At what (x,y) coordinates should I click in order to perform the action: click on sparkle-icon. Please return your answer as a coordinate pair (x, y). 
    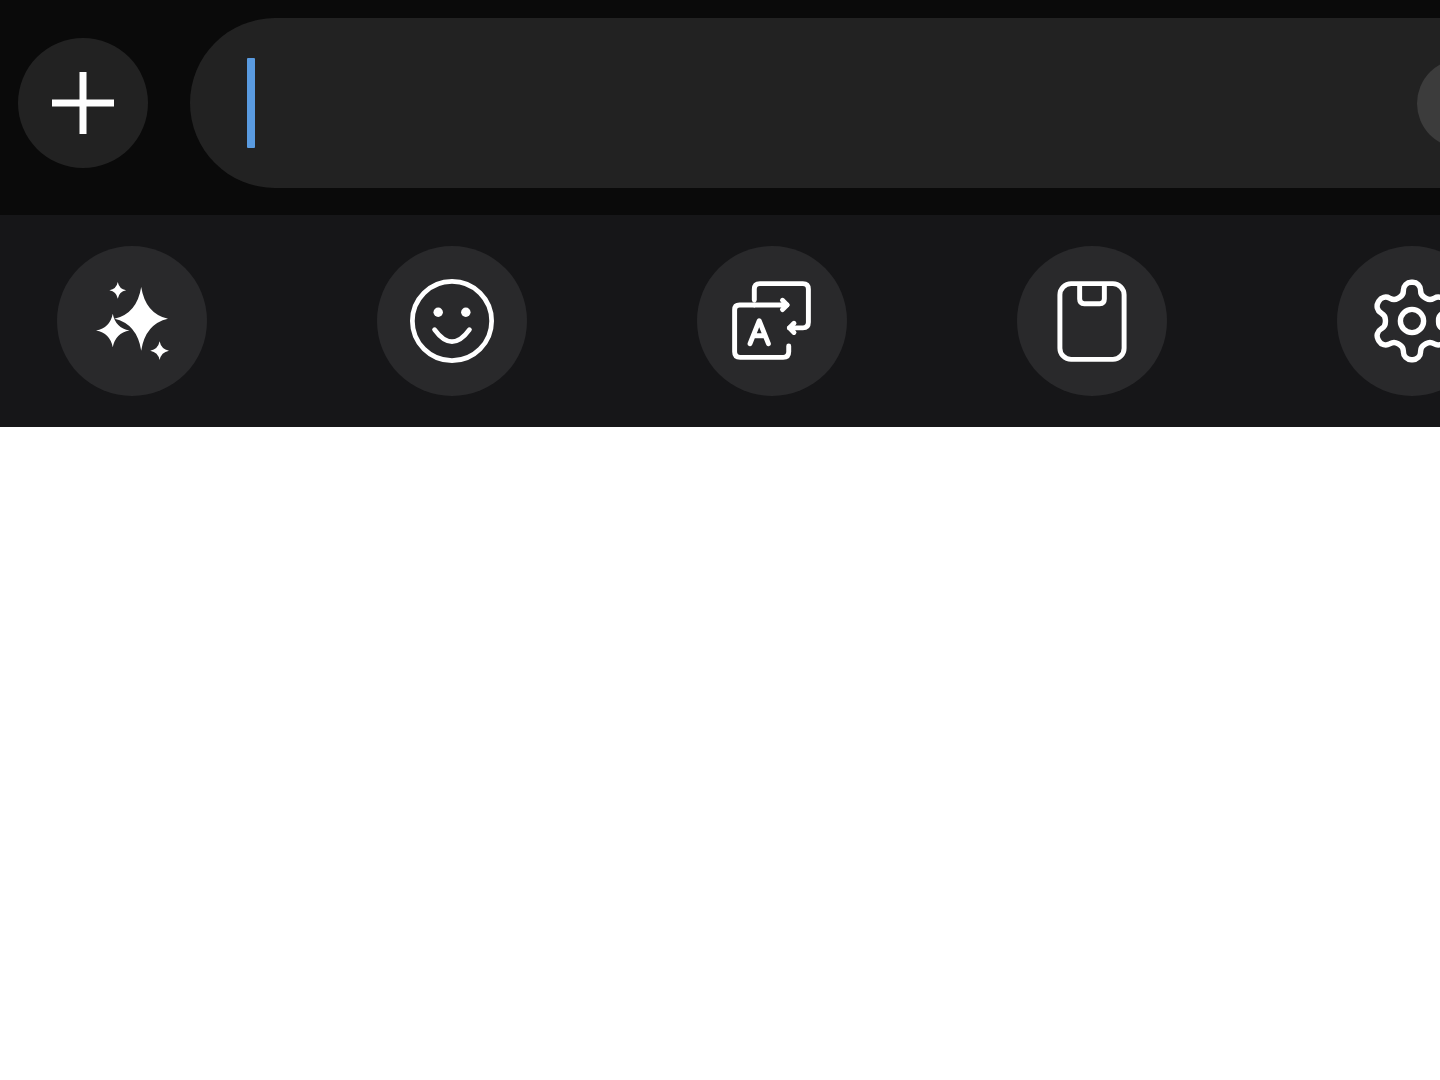
    Looking at the image, I should click on (132, 321).